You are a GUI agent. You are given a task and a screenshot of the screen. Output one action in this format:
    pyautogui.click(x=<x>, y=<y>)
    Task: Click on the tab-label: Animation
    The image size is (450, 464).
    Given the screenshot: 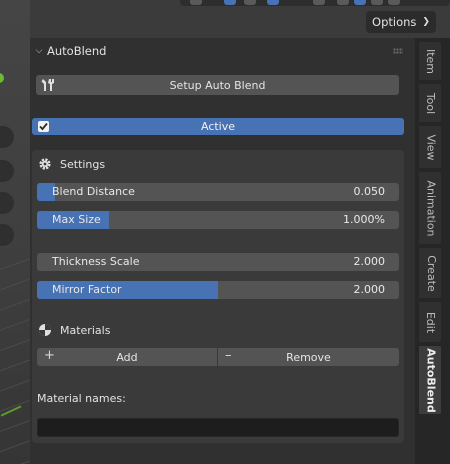 What is the action you would take?
    pyautogui.click(x=431, y=208)
    